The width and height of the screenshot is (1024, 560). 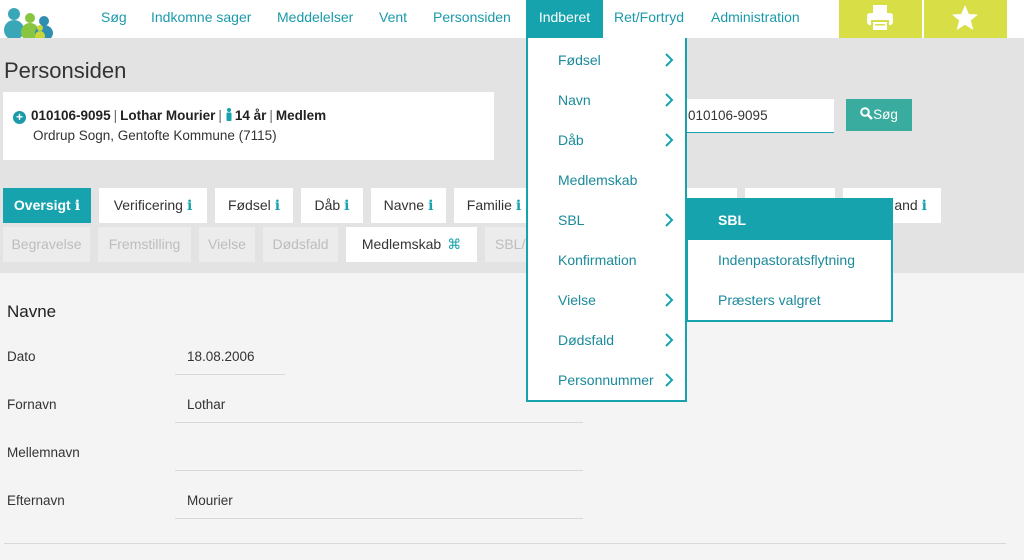 What do you see at coordinates (606, 380) in the screenshot?
I see `menu-item-personnummer: Personnummer` at bounding box center [606, 380].